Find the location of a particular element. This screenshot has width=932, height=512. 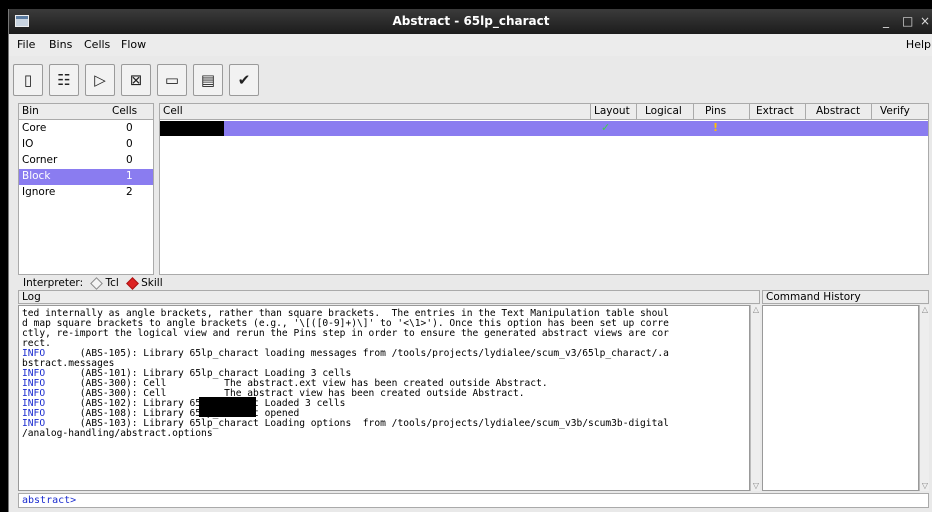

bin-row-corner: Corner 0 is located at coordinates (86, 161).